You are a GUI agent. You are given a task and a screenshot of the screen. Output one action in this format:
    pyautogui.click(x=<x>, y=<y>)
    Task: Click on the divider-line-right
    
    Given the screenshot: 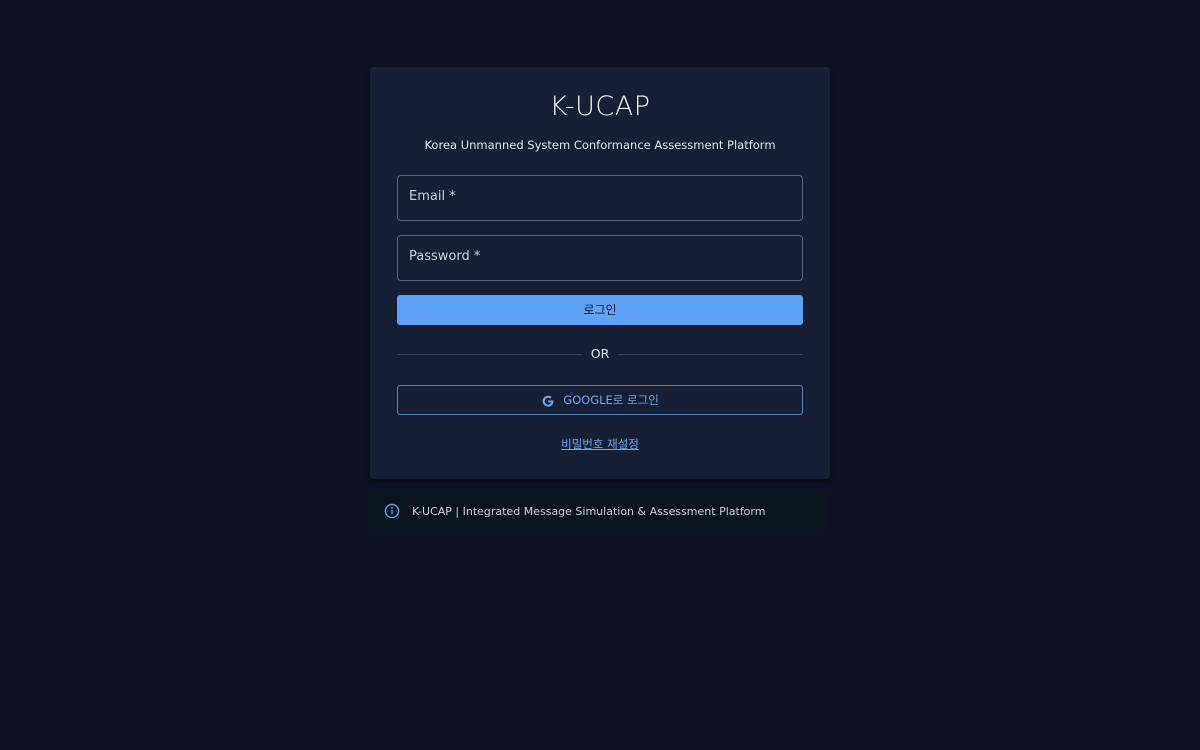 What is the action you would take?
    pyautogui.click(x=710, y=354)
    